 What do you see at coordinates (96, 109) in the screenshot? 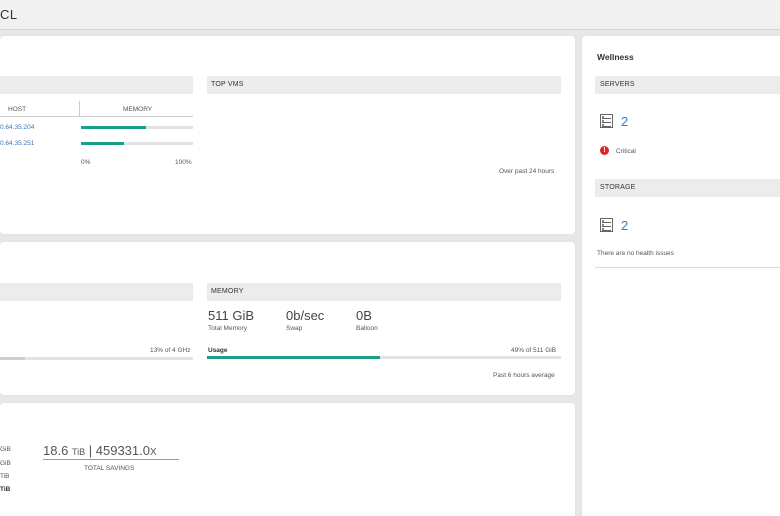
I see `hosts-table-header: HOST MEMORY` at bounding box center [96, 109].